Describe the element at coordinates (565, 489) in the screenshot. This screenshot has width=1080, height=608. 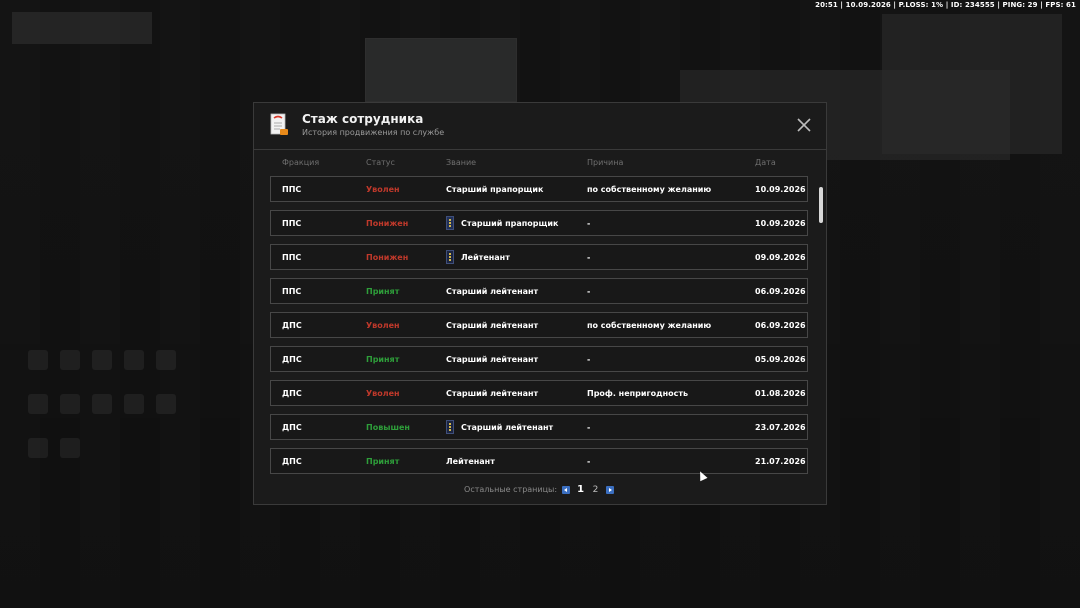
I see `chevron-left-icon` at that location.